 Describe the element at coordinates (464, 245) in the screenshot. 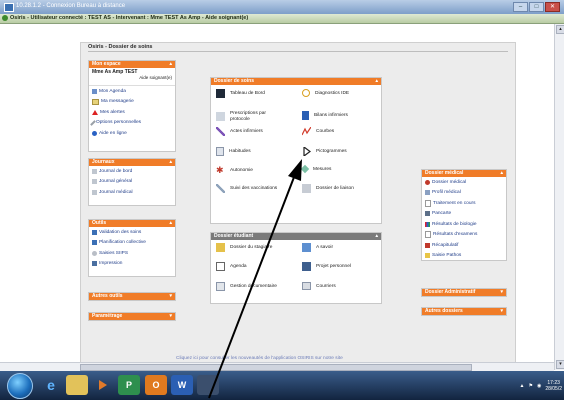

I see `menu-item-recapitulatif: Récapitulatif` at that location.